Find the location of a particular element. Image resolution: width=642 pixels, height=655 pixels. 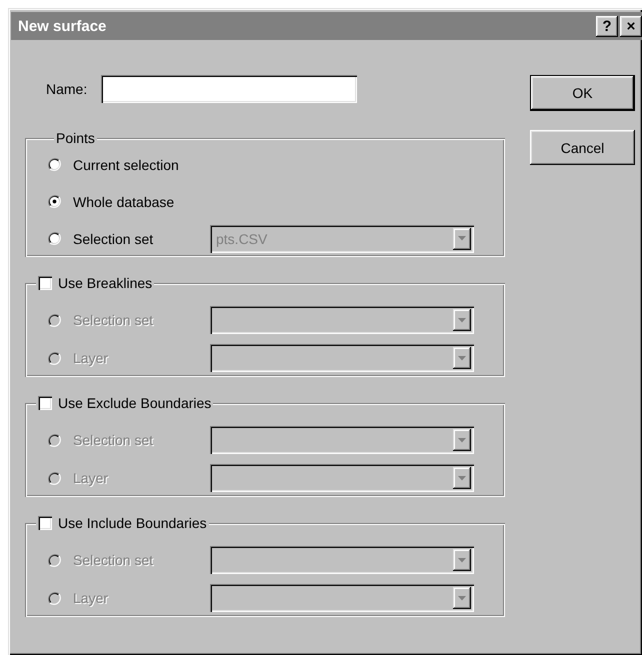

radio-label: Selection set is located at coordinates (113, 238).